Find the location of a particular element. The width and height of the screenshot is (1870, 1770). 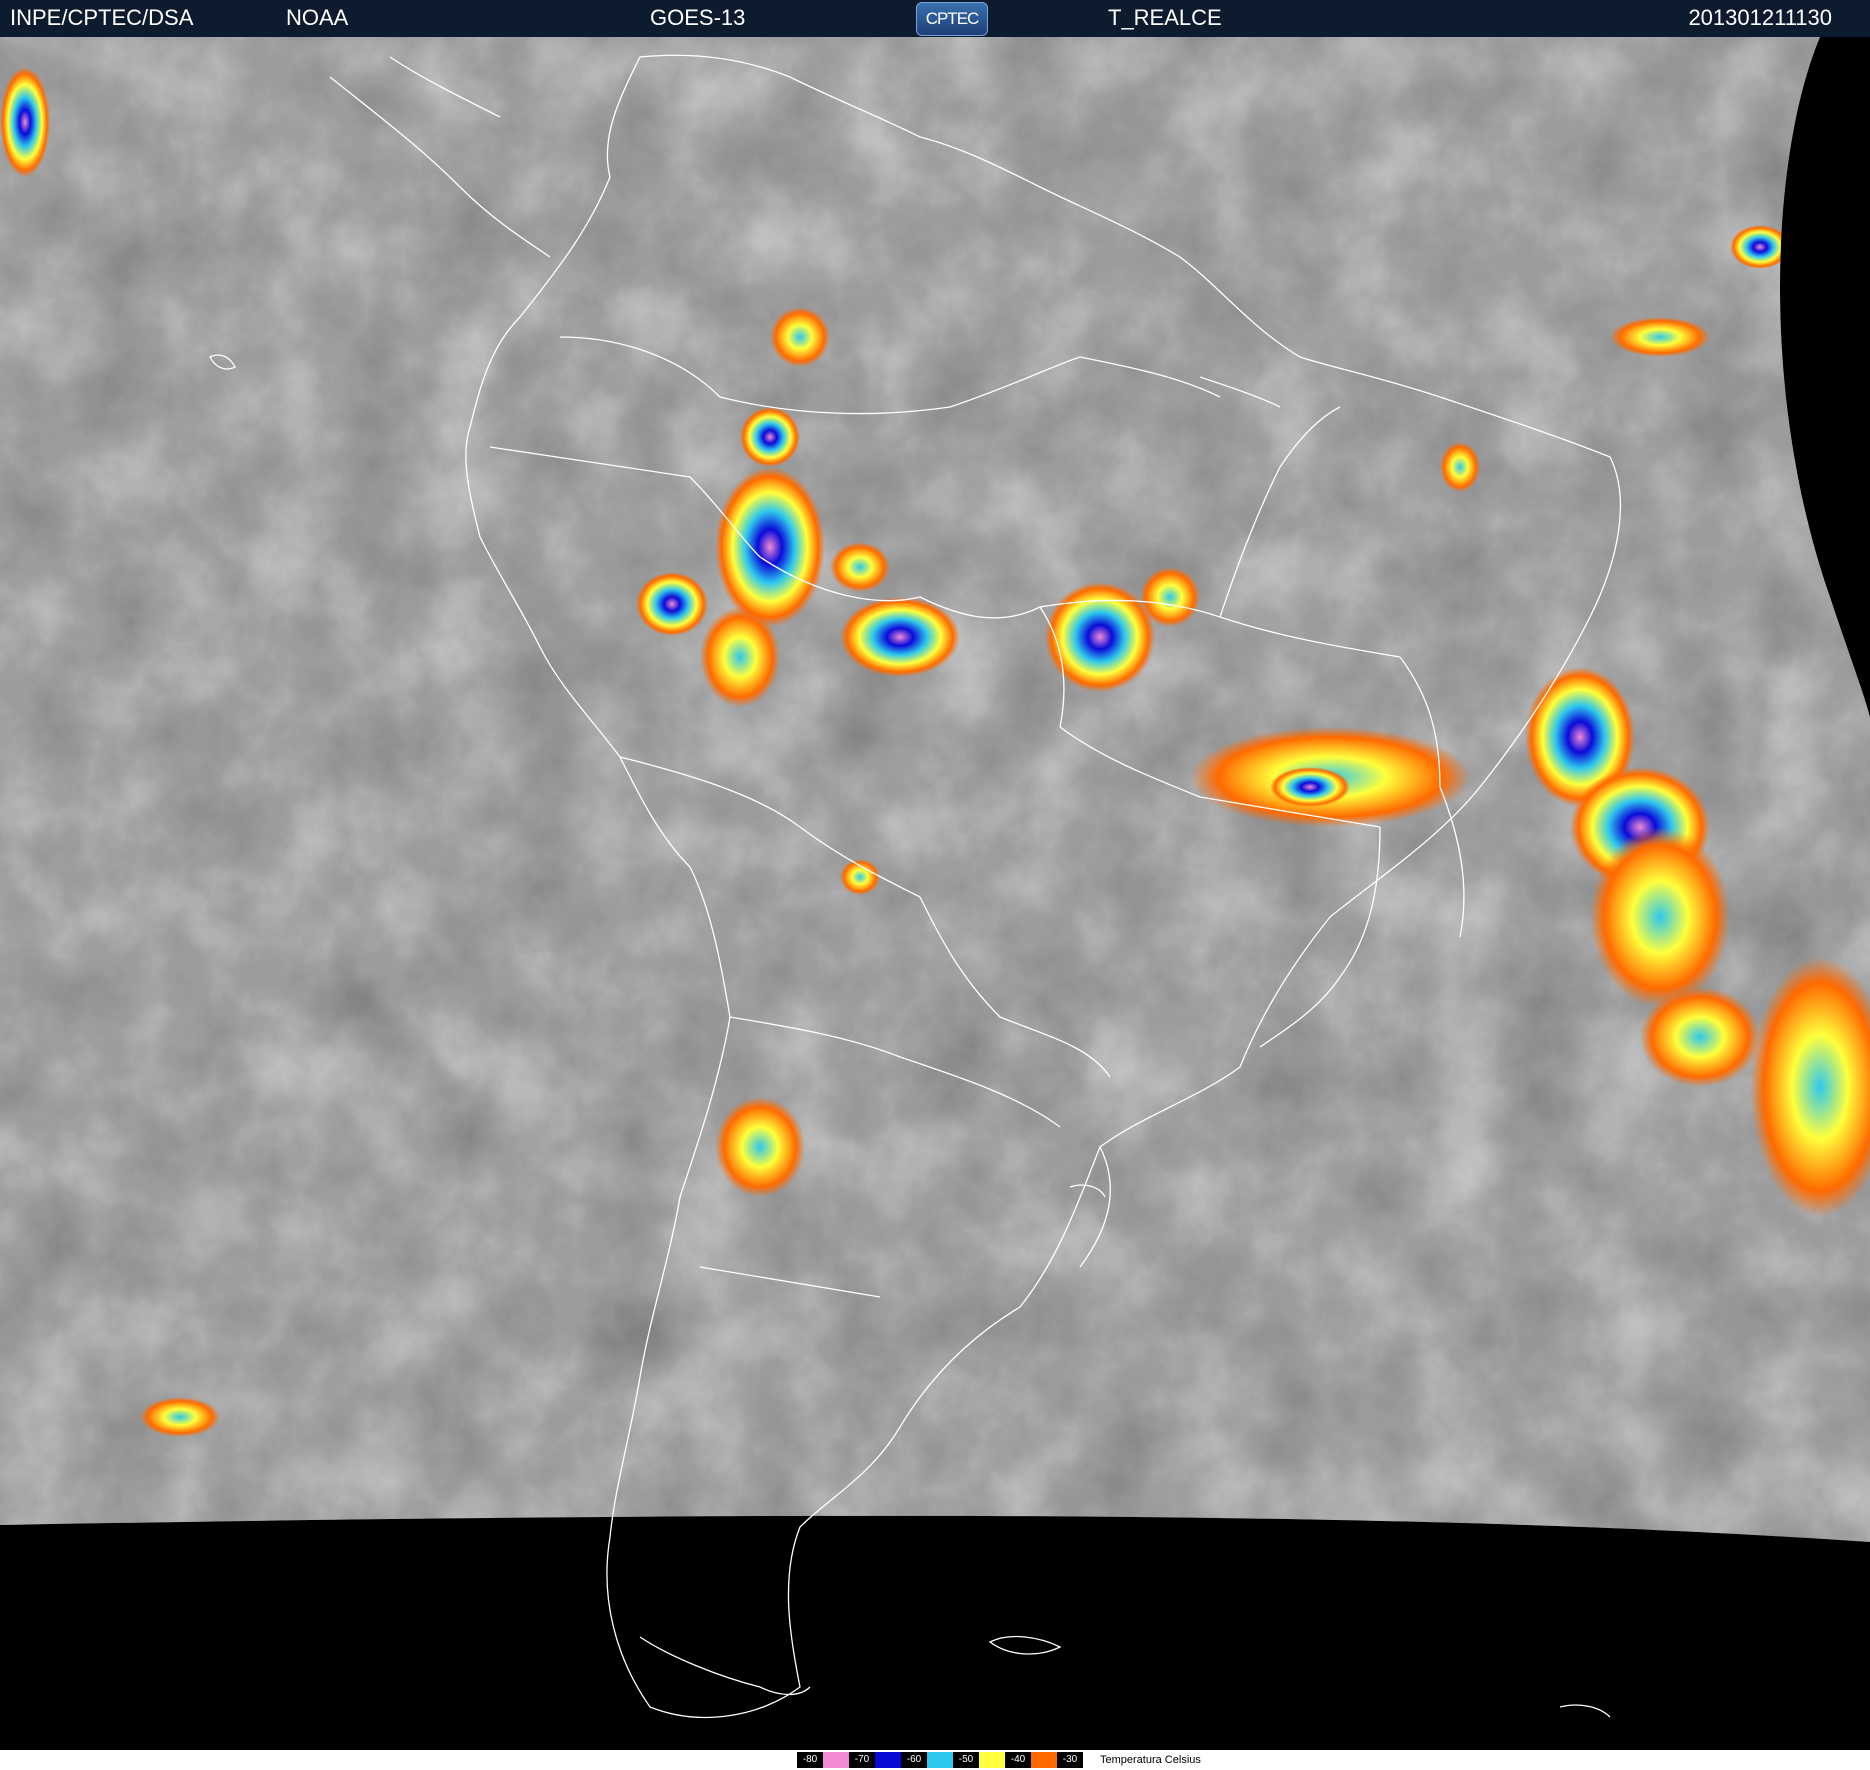

legend-item: -50 is located at coordinates (979, 1760).